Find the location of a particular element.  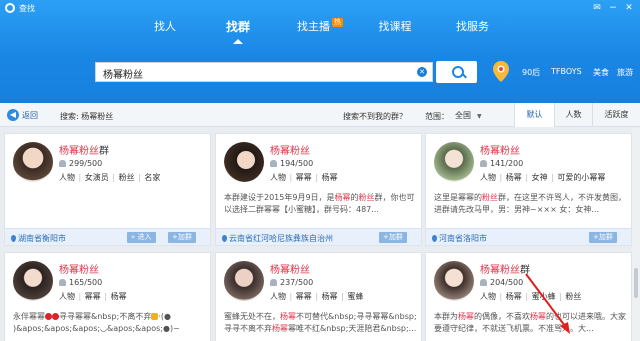

minimize-button: − is located at coordinates (613, 8).